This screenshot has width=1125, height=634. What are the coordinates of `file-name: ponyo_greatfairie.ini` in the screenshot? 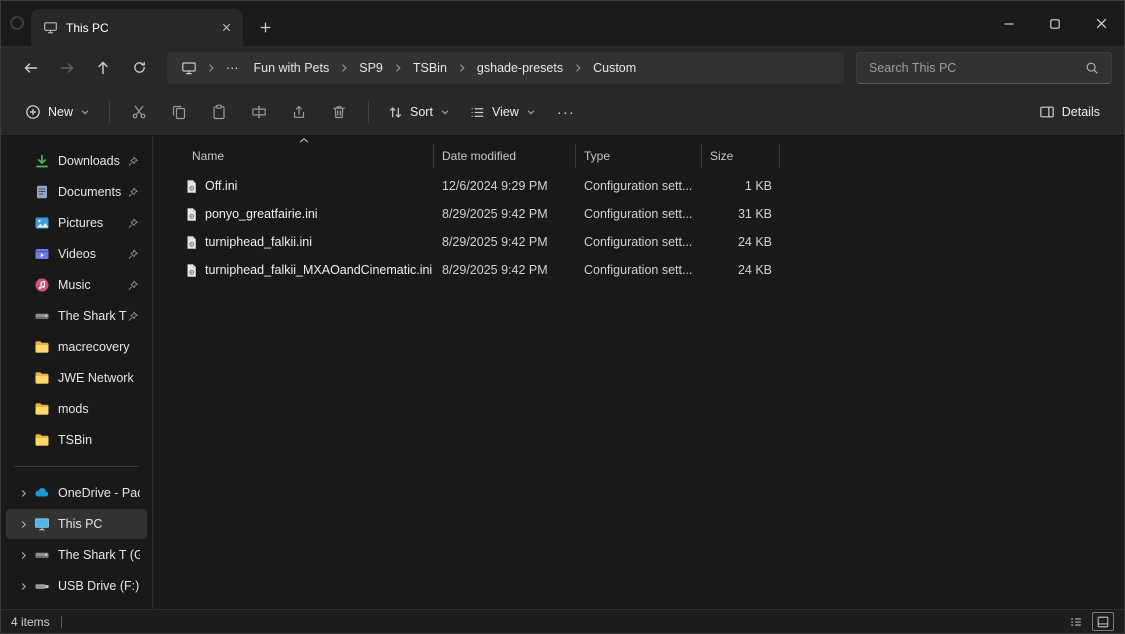 It's located at (261, 214).